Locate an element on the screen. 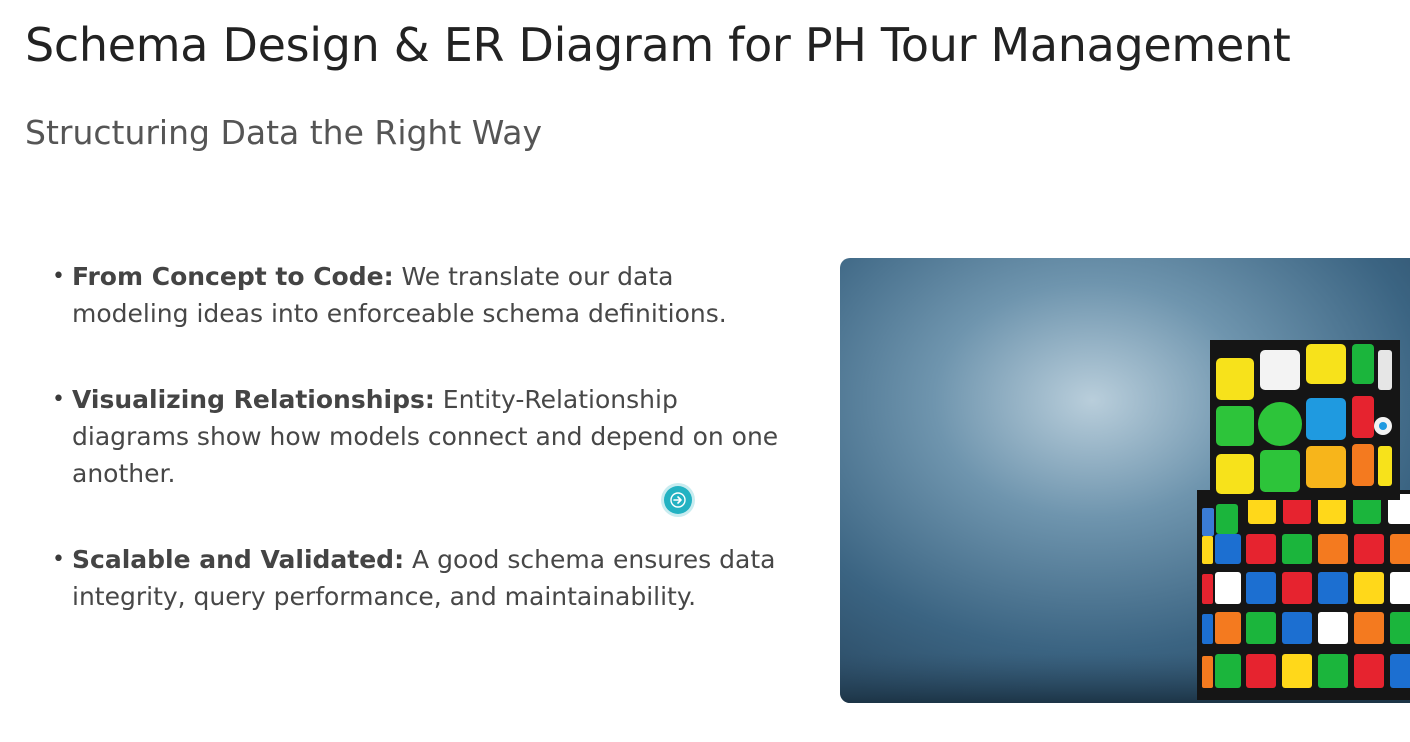  cursor-indicator is located at coordinates (678, 500).